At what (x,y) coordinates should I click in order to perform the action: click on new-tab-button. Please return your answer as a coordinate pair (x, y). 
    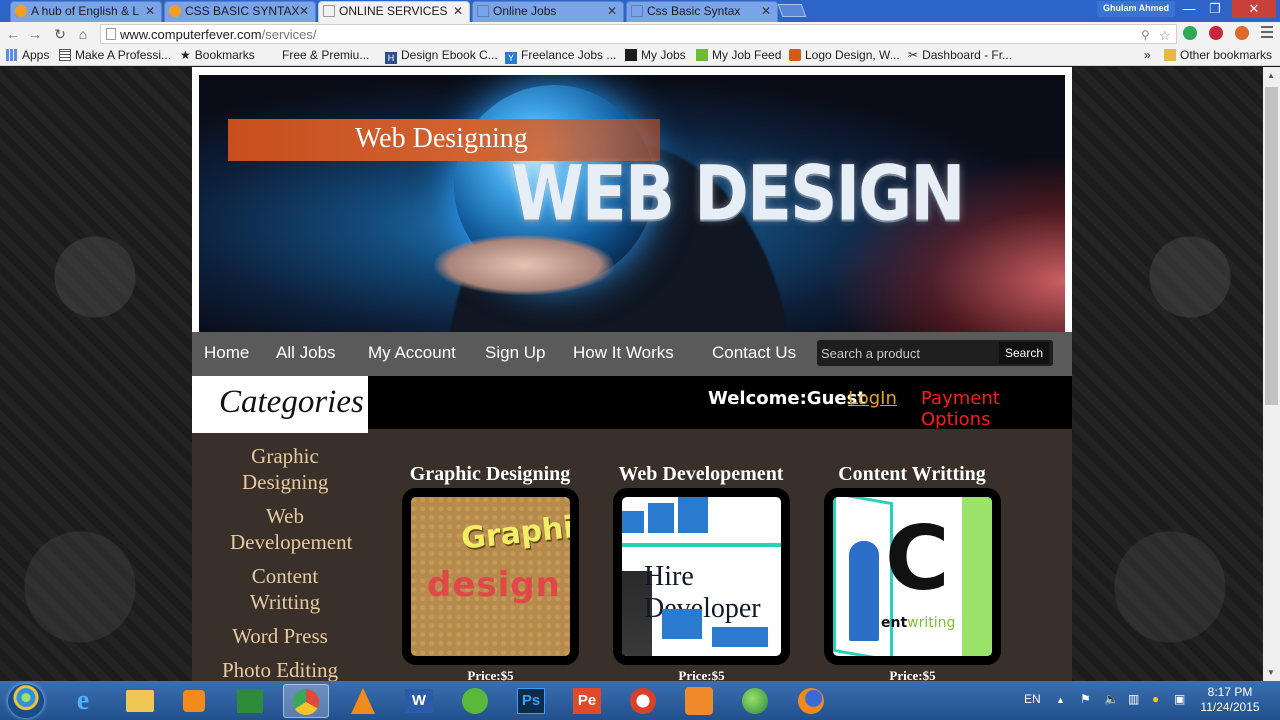
    Looking at the image, I should click on (792, 10).